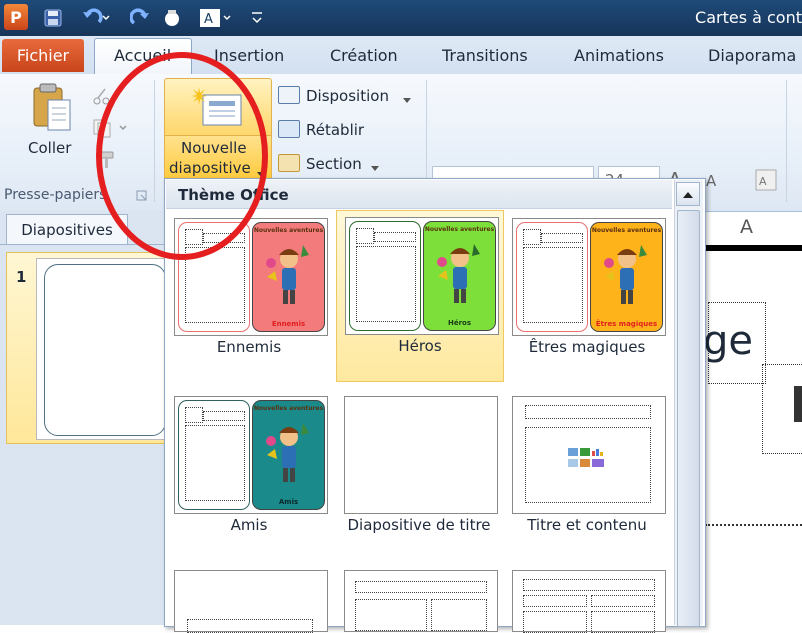 This screenshot has width=802, height=633. What do you see at coordinates (335, 130) in the screenshot?
I see `reset-button: Rétablir` at bounding box center [335, 130].